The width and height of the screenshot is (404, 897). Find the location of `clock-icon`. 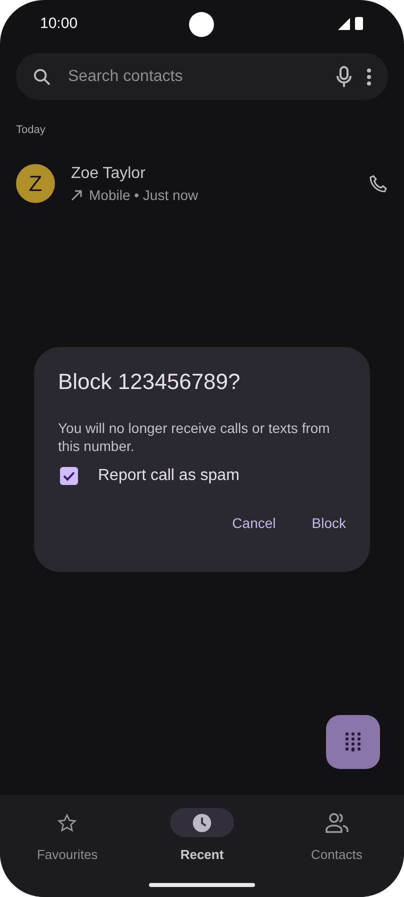

clock-icon is located at coordinates (202, 823).